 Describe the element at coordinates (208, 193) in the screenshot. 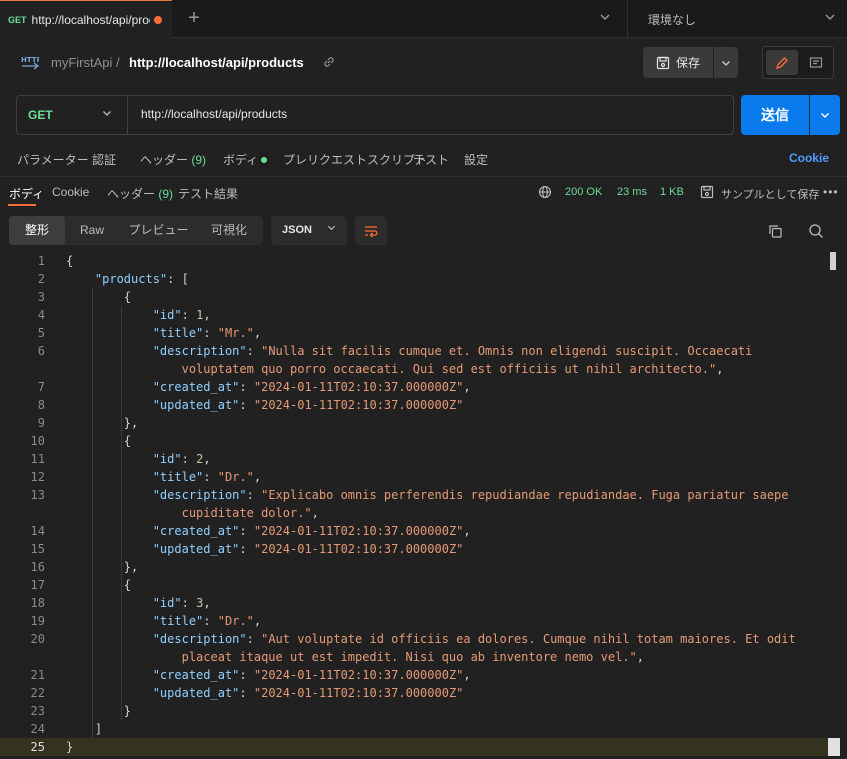

I see `response-tab-test-results: テスト結果` at that location.